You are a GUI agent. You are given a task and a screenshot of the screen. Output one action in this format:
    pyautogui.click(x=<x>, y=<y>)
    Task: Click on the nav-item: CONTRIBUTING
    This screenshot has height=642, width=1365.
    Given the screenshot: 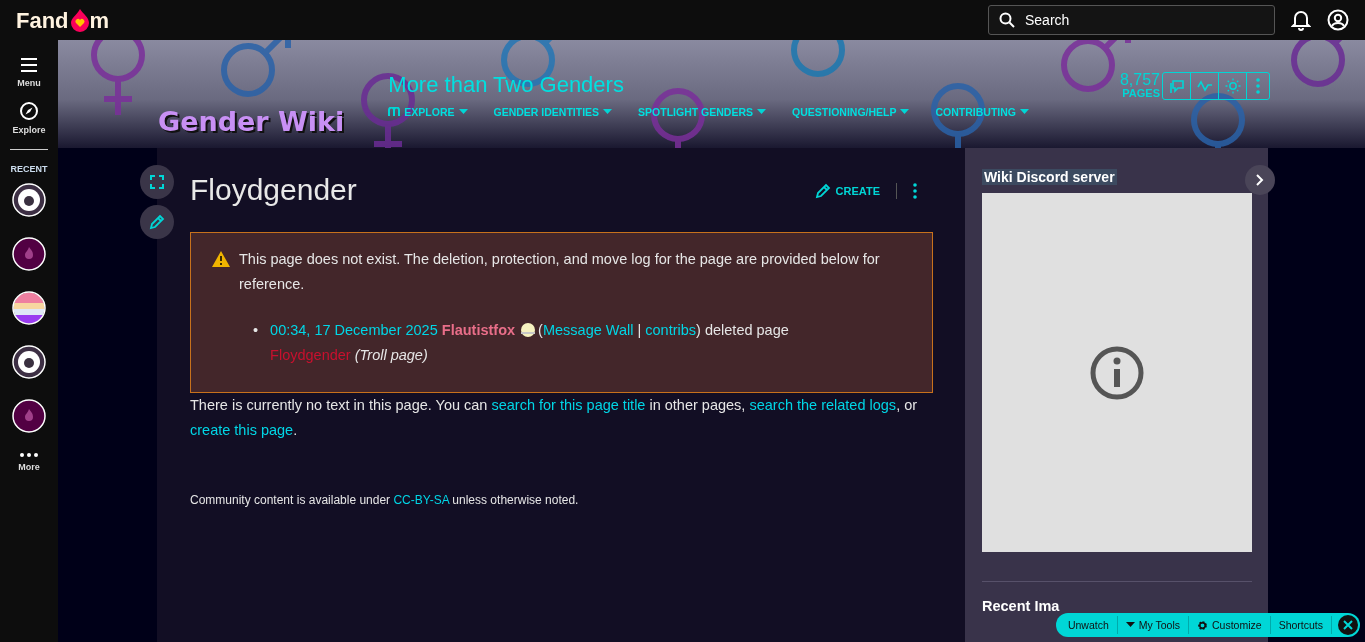 What is the action you would take?
    pyautogui.click(x=982, y=112)
    